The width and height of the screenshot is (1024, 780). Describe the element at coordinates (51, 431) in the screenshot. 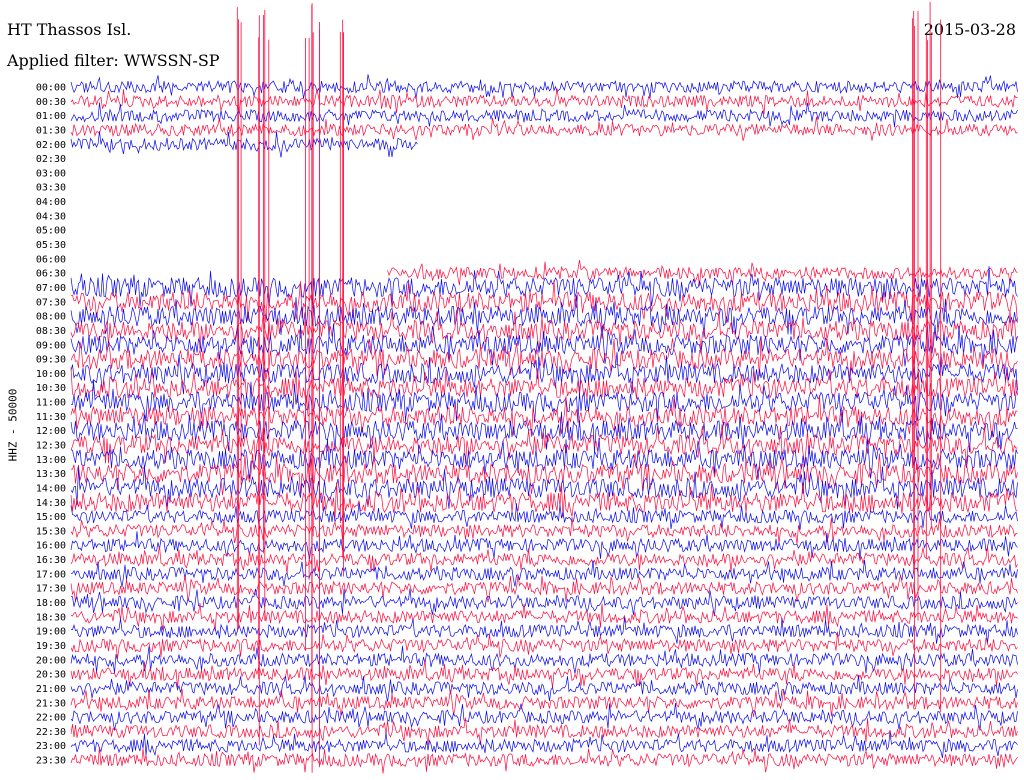

I see `time-label-1200: 12:00` at that location.